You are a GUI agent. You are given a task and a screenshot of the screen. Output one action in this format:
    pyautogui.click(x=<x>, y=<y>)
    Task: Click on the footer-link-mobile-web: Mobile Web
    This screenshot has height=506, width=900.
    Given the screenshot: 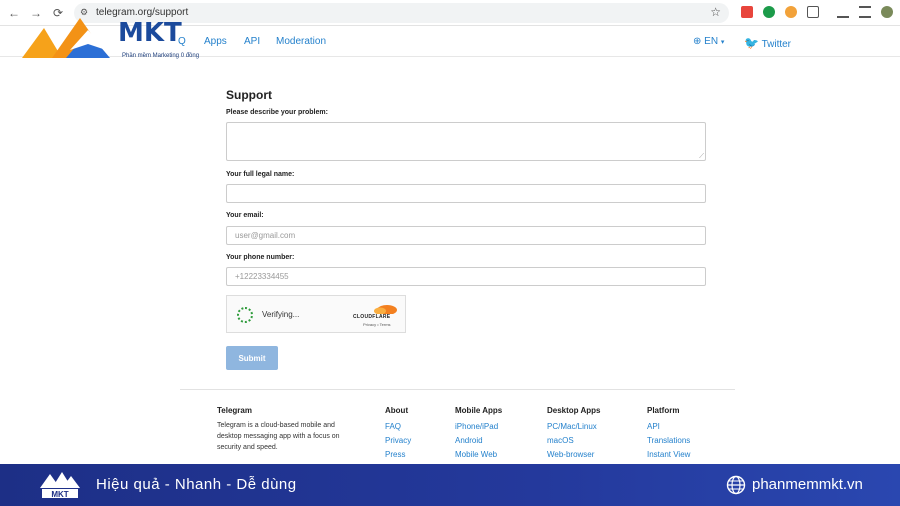 What is the action you would take?
    pyautogui.click(x=478, y=455)
    